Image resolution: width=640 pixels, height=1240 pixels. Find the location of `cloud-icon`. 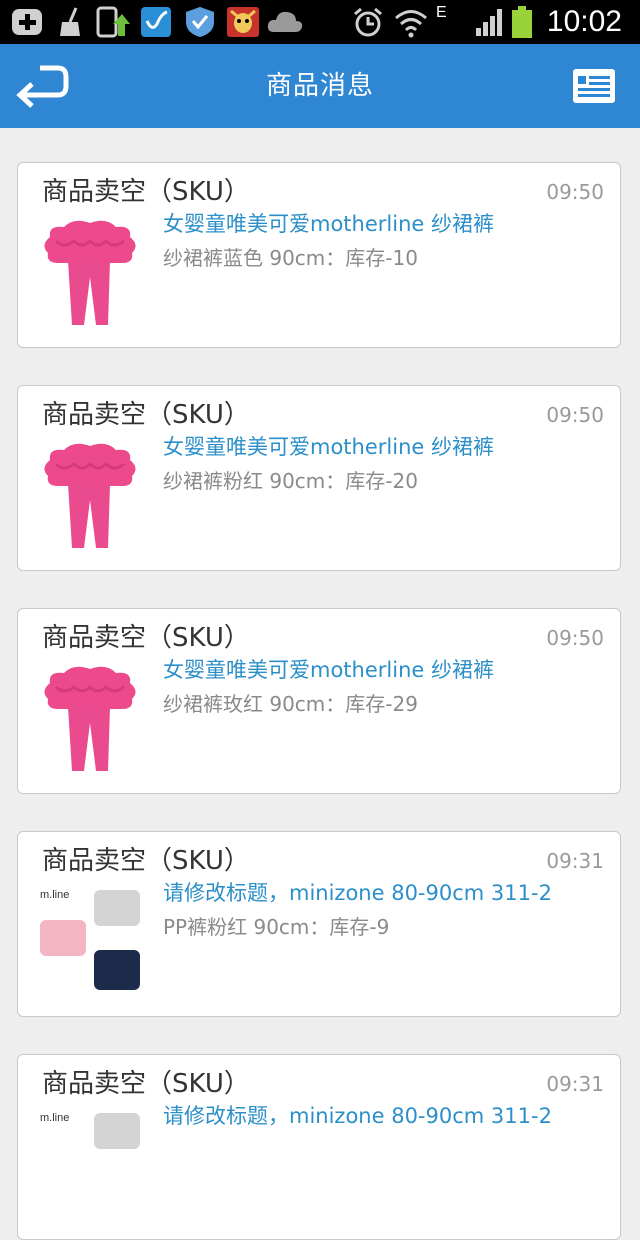

cloud-icon is located at coordinates (285, 21).